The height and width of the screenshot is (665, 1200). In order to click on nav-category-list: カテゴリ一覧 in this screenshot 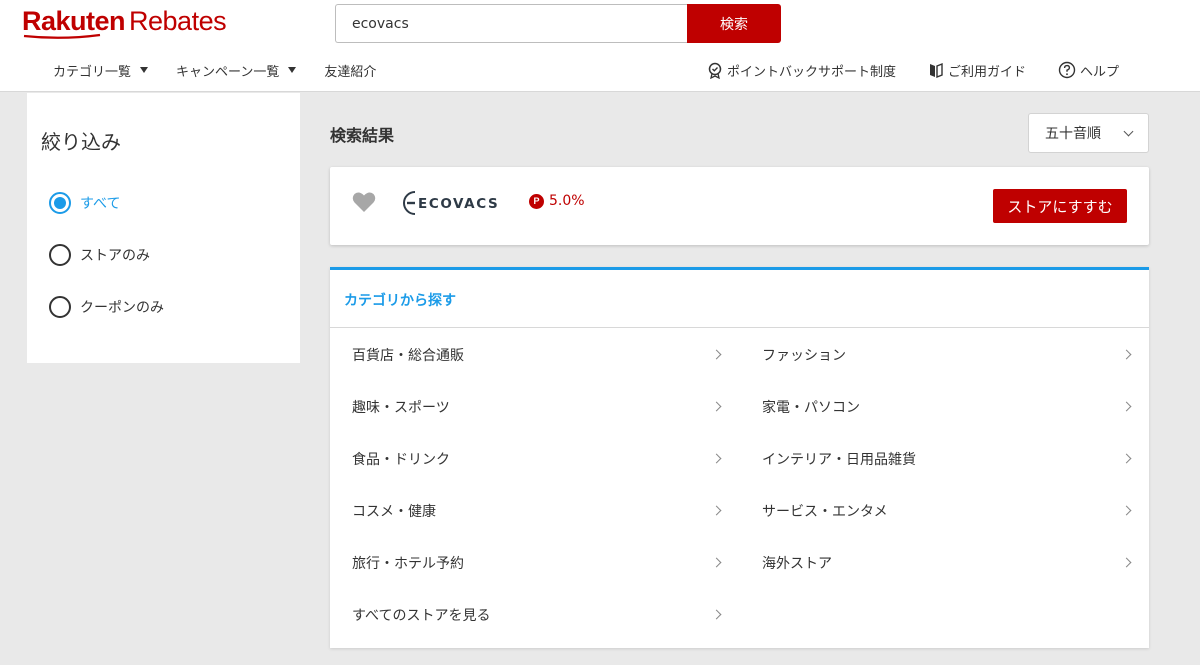, I will do `click(101, 70)`.